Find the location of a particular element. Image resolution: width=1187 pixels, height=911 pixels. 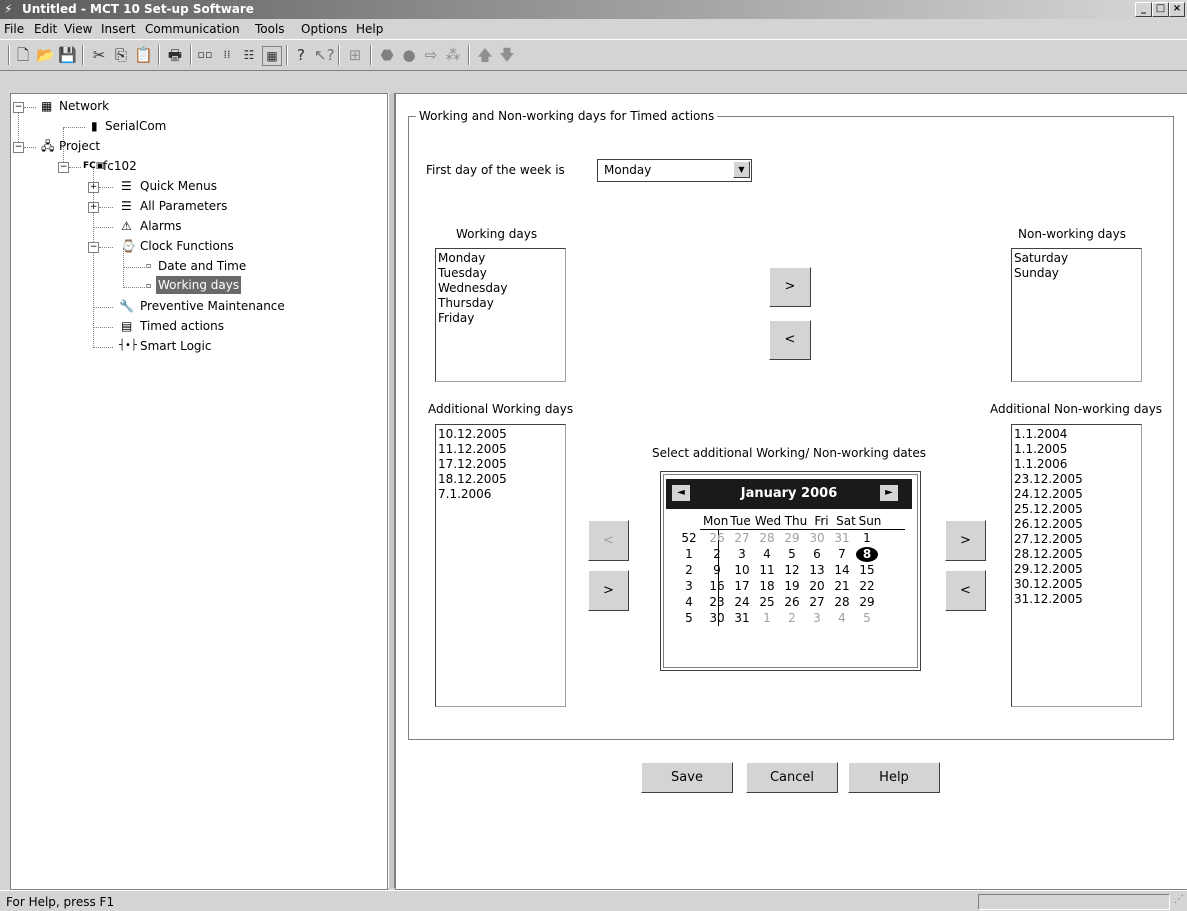

calendar-day: 24 is located at coordinates (742, 602).